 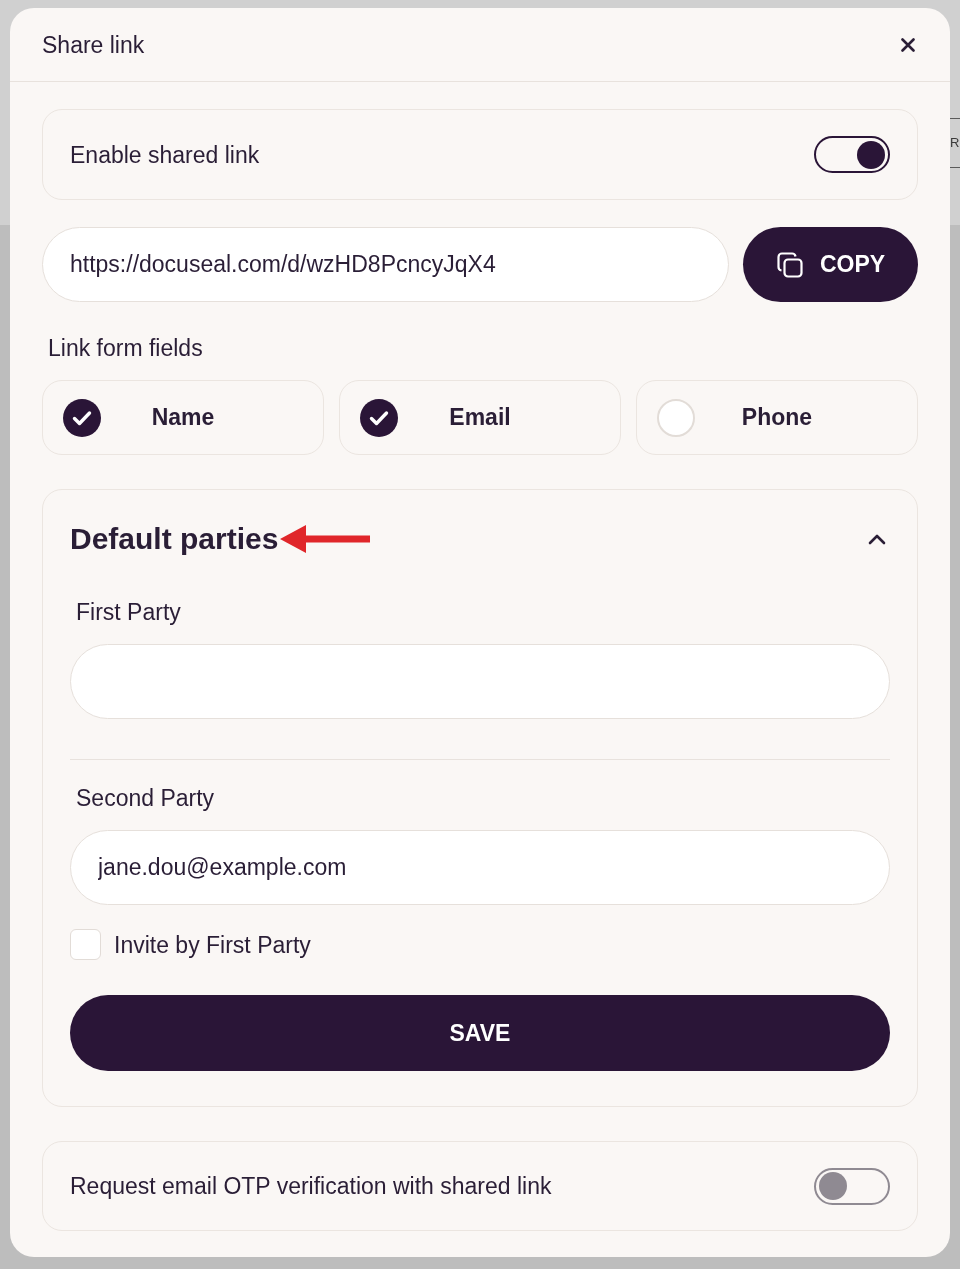 What do you see at coordinates (830, 264) in the screenshot?
I see `copy-button: COPY` at bounding box center [830, 264].